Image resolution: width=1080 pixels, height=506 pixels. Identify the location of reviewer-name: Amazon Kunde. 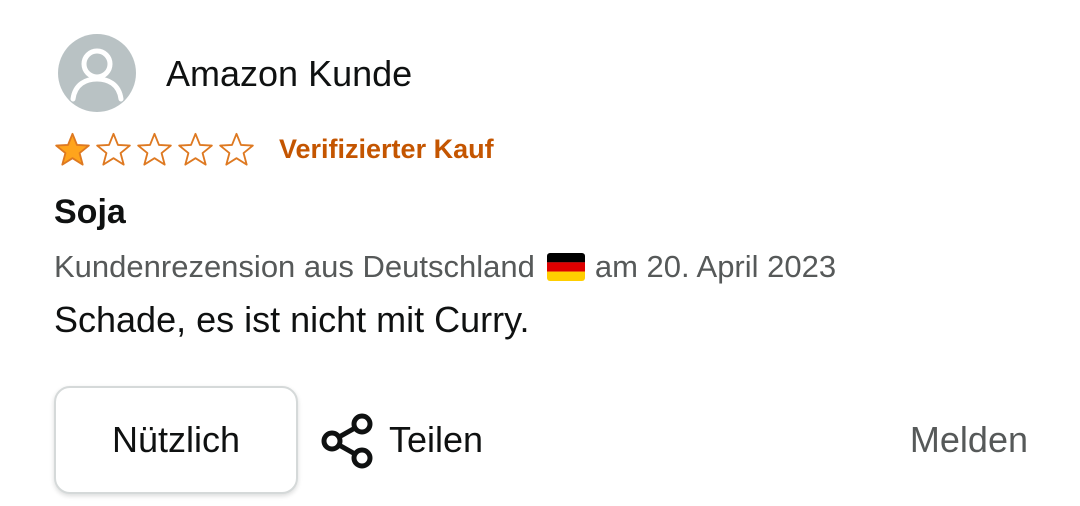
(289, 73).